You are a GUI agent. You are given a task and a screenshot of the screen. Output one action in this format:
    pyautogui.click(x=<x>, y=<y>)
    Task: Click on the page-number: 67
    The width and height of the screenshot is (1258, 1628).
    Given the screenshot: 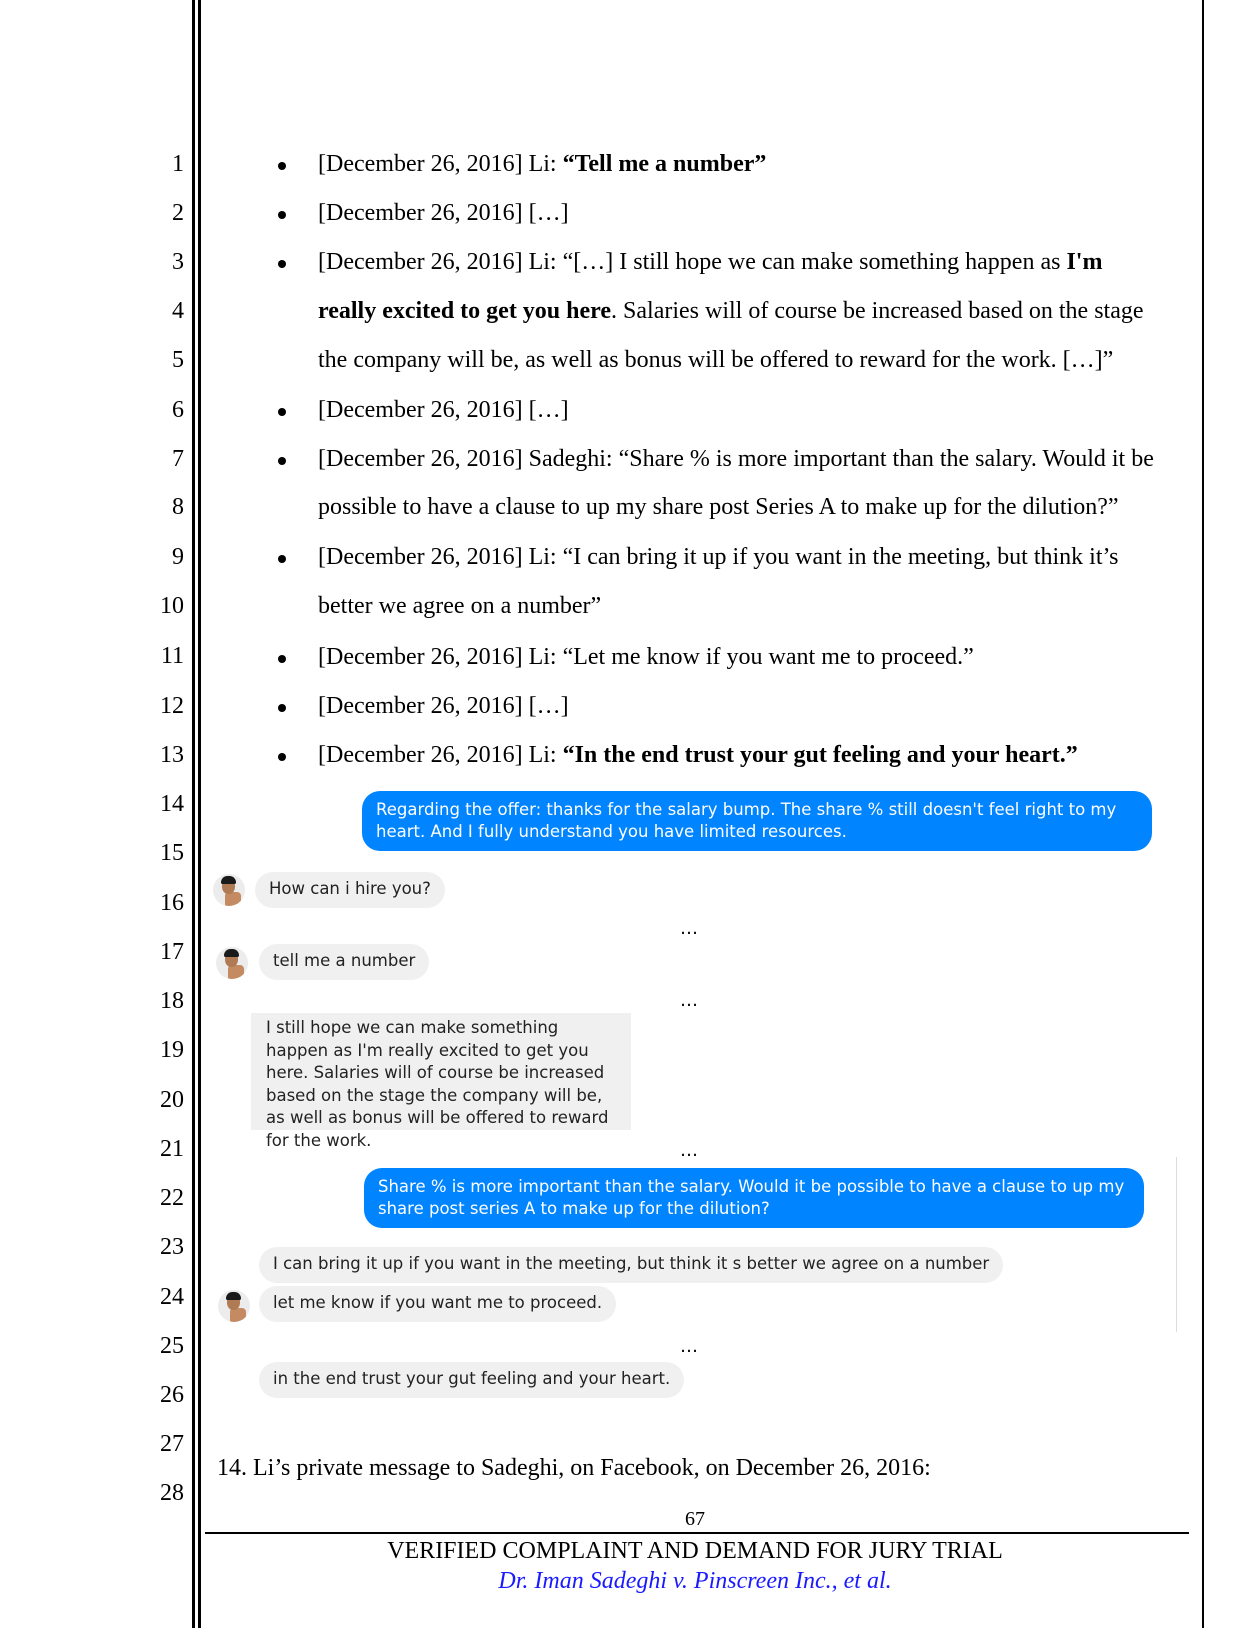 What is the action you would take?
    pyautogui.click(x=695, y=1519)
    